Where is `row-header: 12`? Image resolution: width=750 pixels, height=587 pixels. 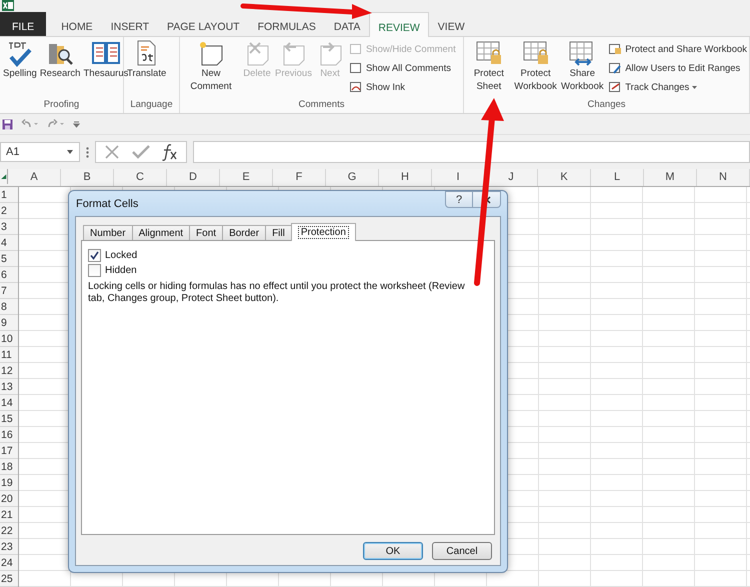 row-header: 12 is located at coordinates (9, 371).